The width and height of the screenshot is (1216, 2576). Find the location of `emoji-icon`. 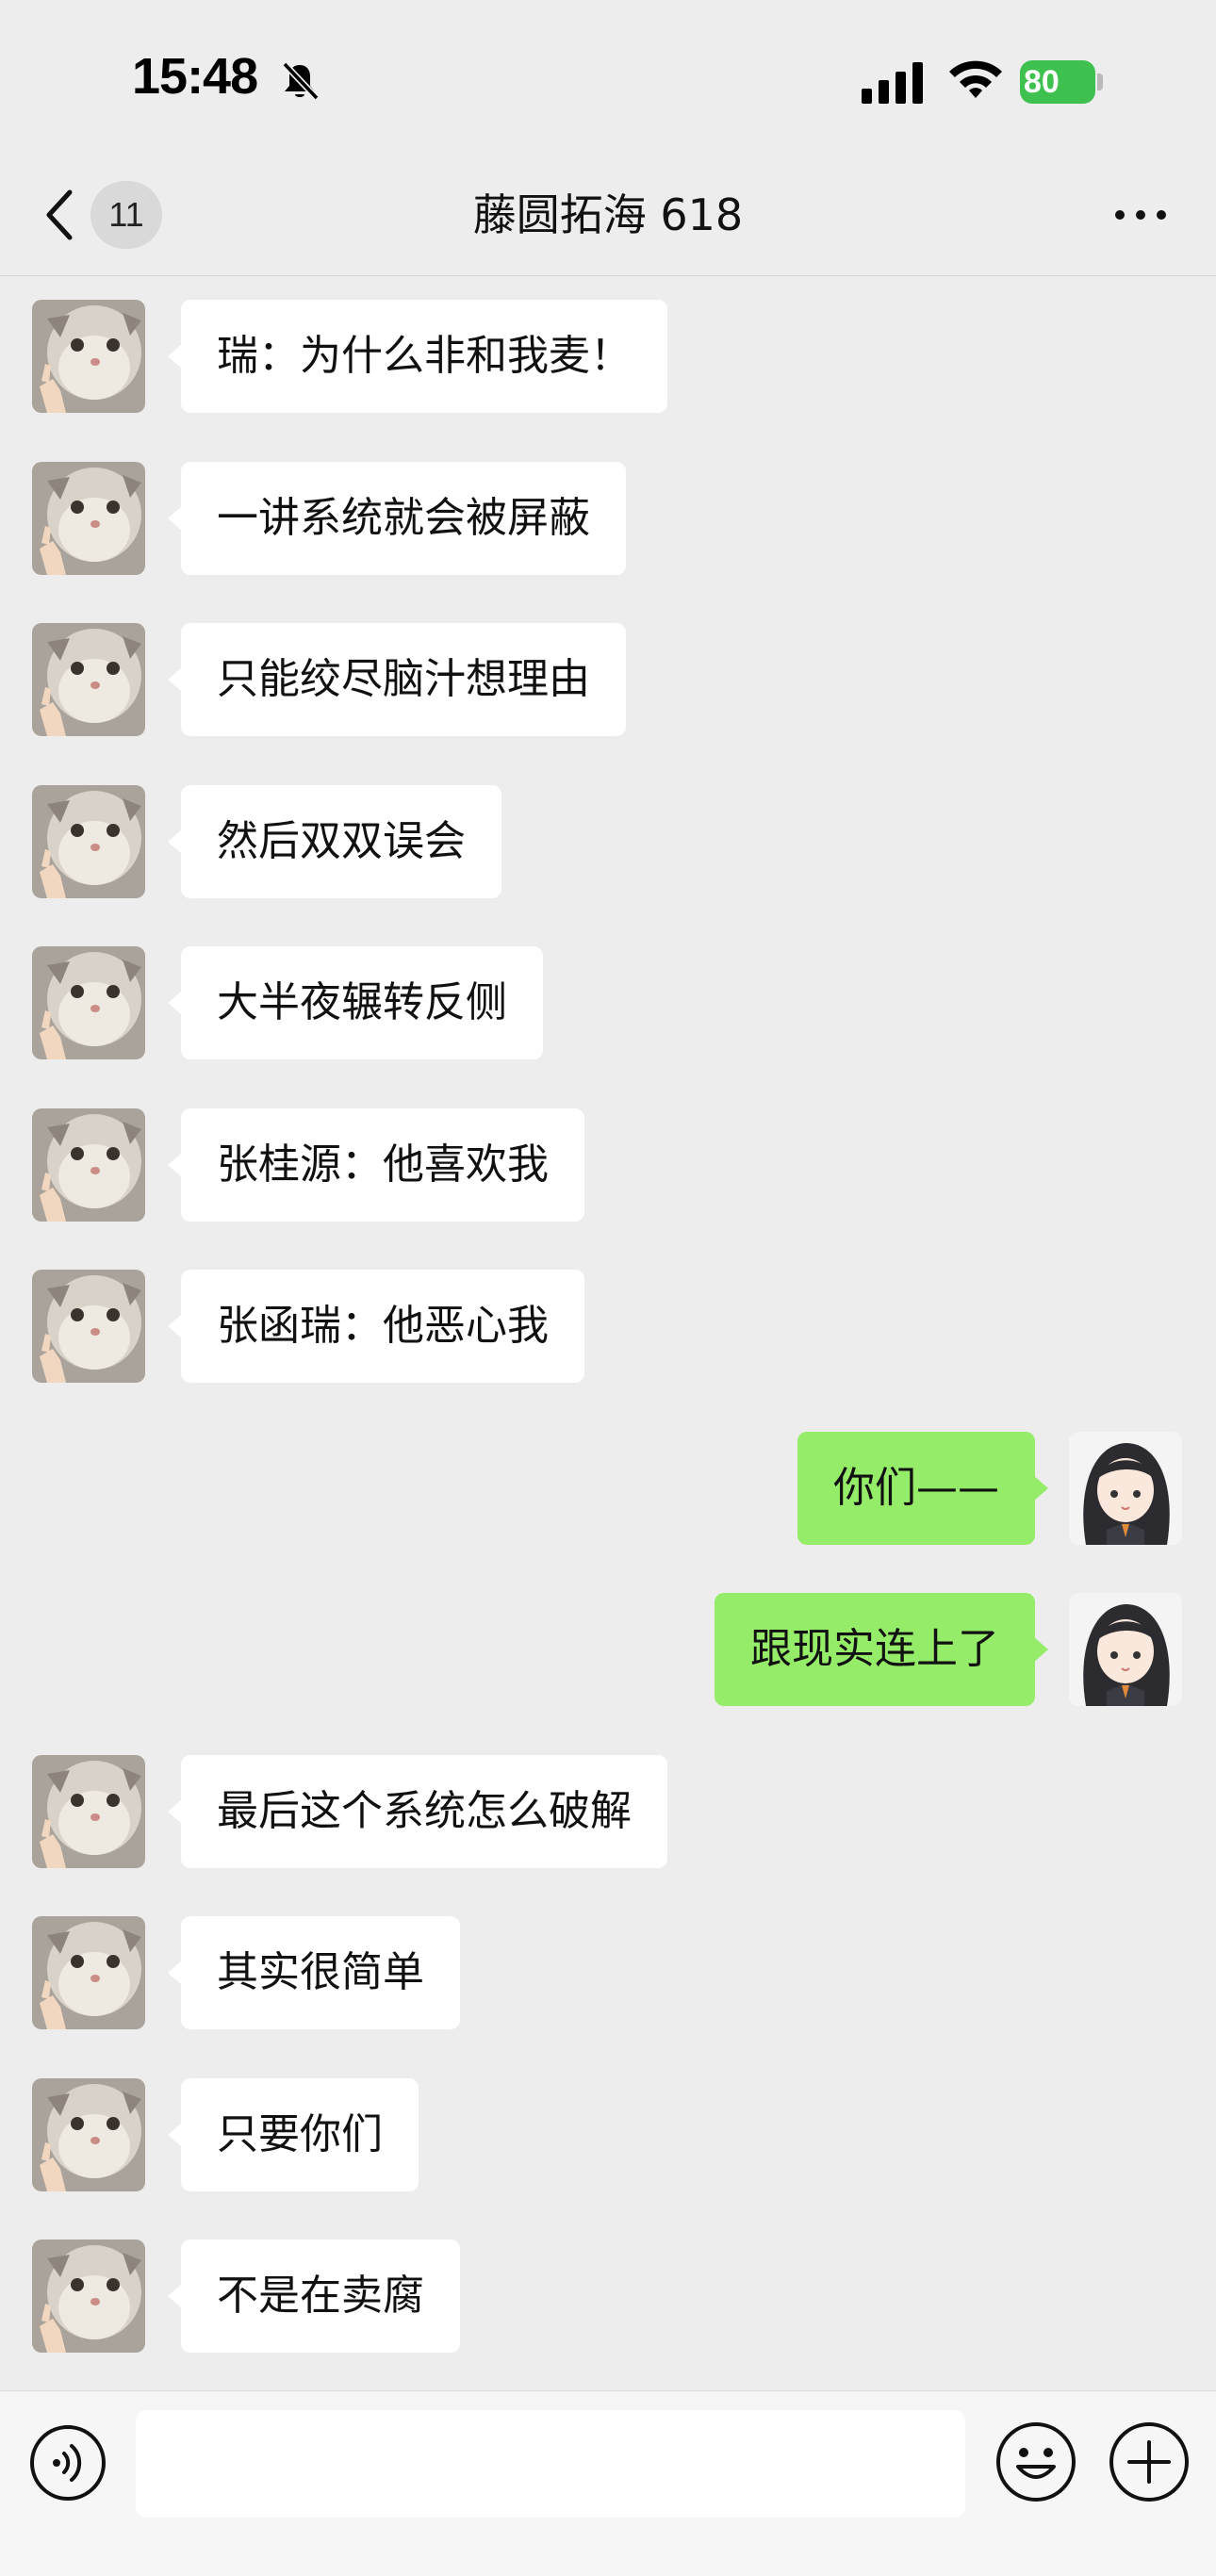

emoji-icon is located at coordinates (1036, 2462).